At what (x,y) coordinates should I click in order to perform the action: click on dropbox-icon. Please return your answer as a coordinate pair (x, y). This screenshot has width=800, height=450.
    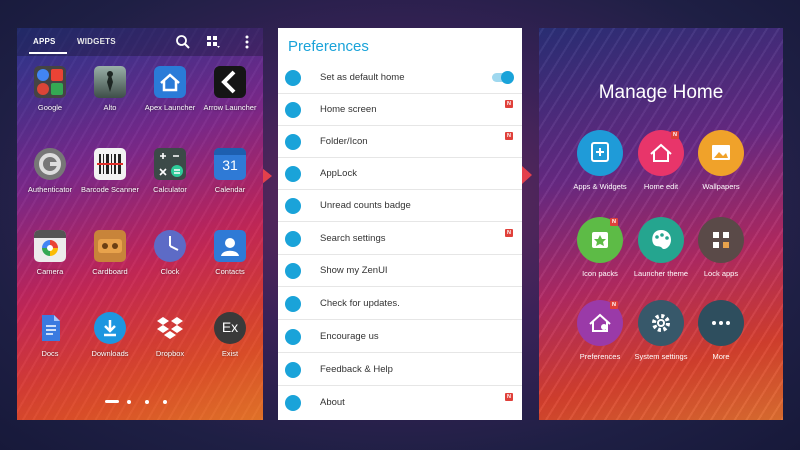
    Looking at the image, I should click on (170, 328).